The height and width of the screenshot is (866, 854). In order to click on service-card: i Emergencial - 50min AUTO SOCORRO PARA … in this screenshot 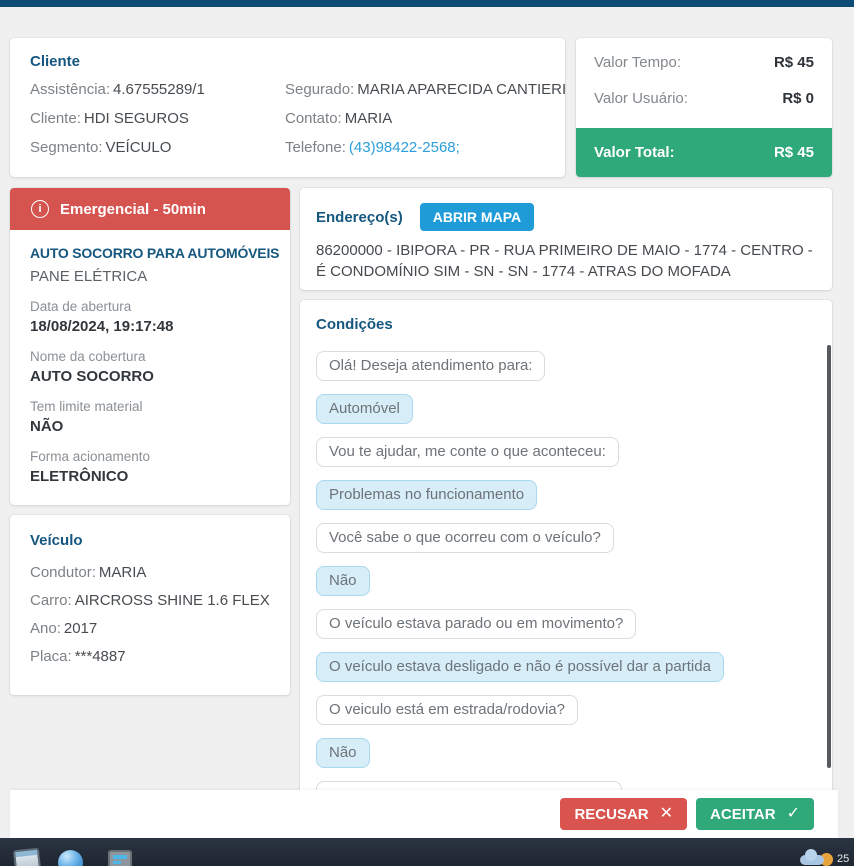, I will do `click(150, 346)`.